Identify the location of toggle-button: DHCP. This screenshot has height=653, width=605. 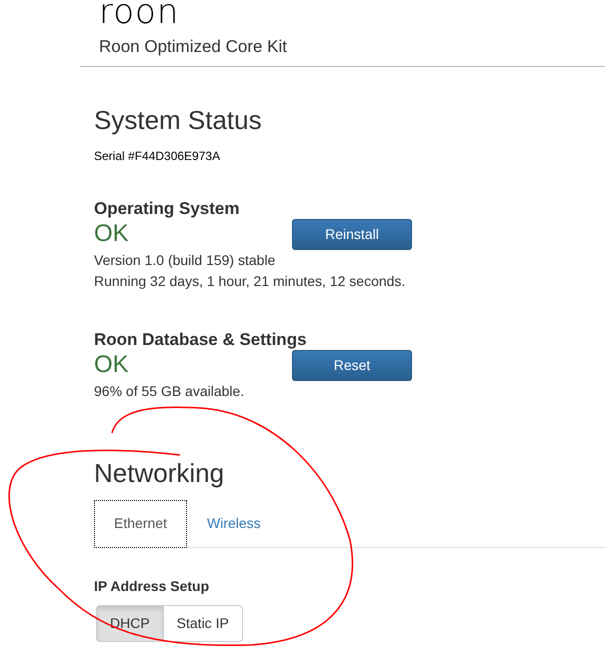
(130, 623).